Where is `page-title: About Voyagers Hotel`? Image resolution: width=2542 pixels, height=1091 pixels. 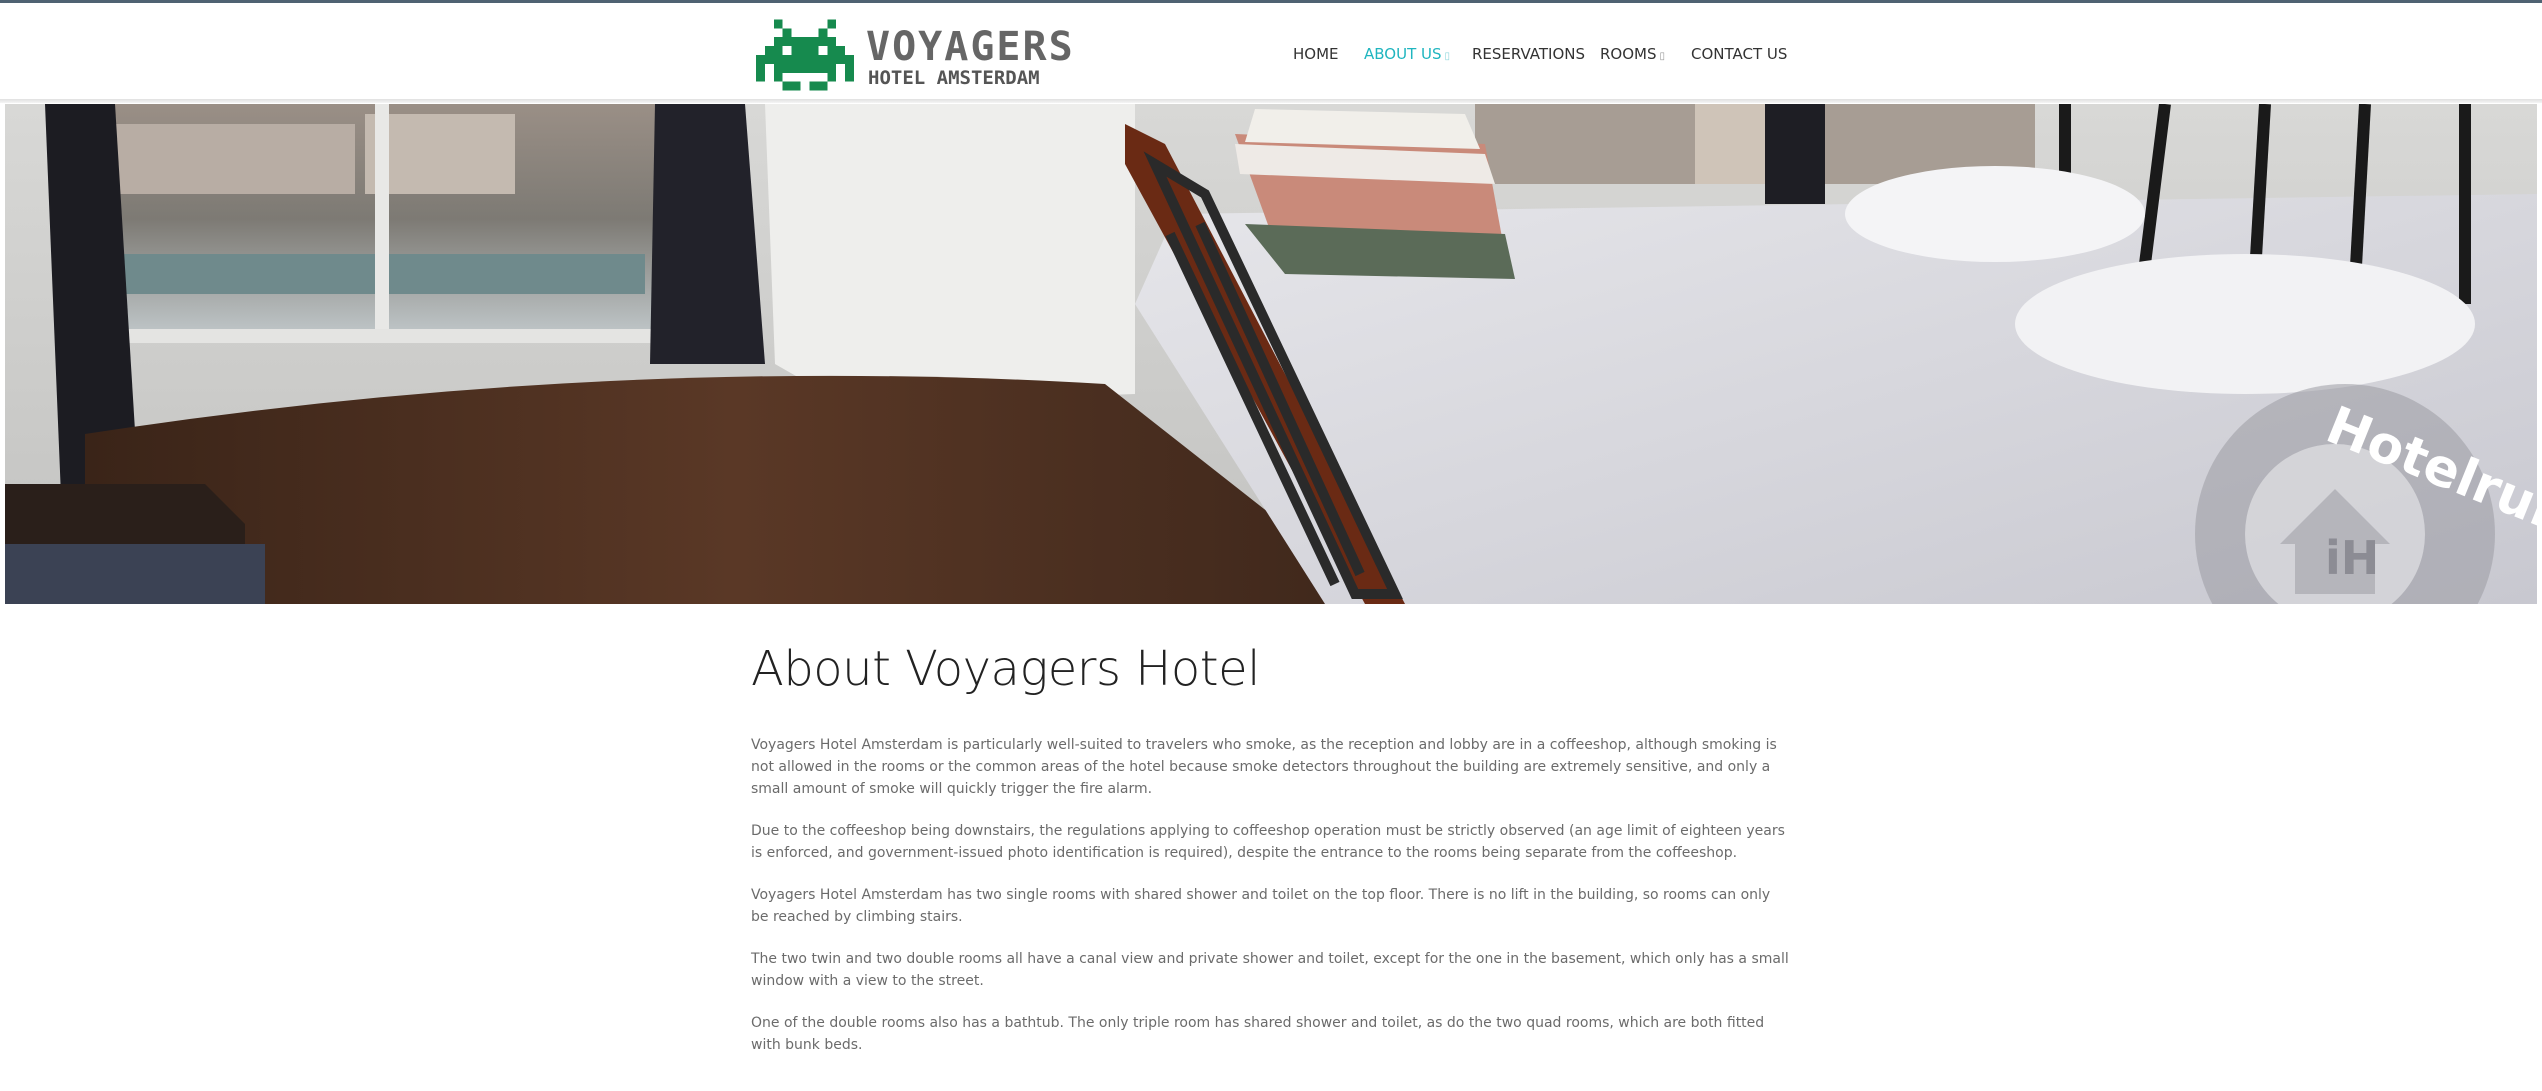
page-title: About Voyagers Hotel is located at coordinates (1005, 669).